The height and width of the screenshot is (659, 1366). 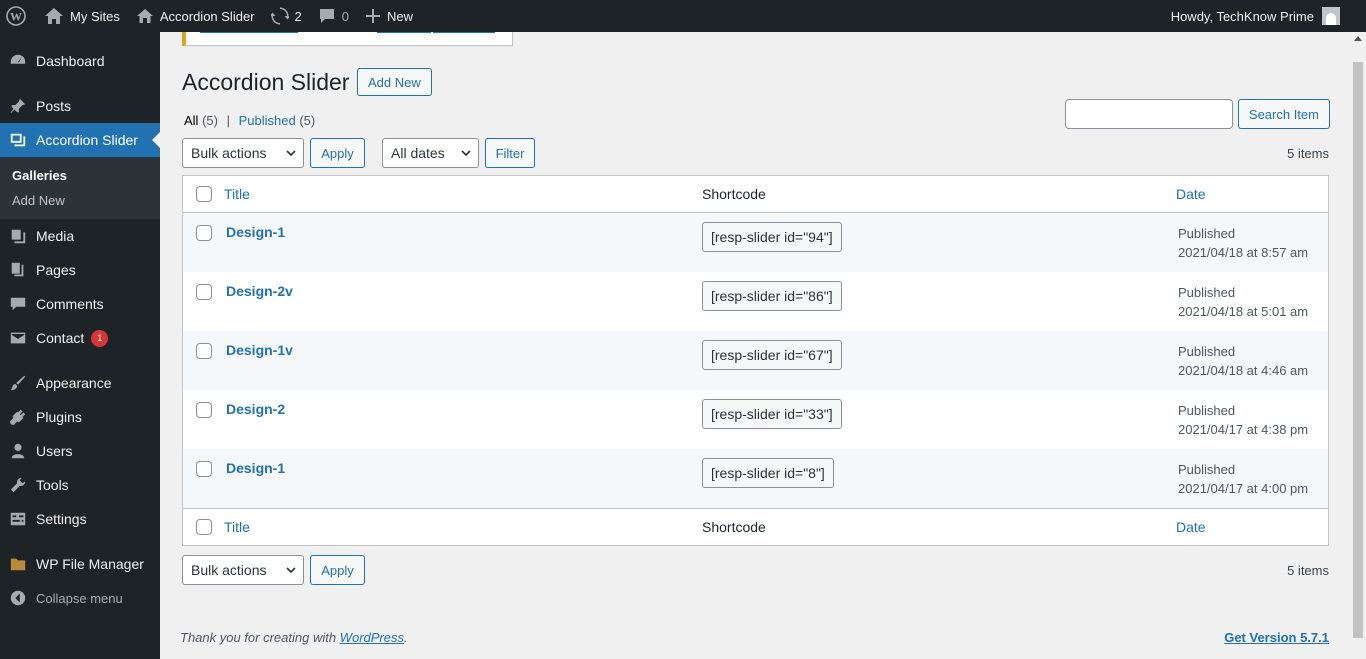 I want to click on search-box: Search Item, so click(x=1197, y=114).